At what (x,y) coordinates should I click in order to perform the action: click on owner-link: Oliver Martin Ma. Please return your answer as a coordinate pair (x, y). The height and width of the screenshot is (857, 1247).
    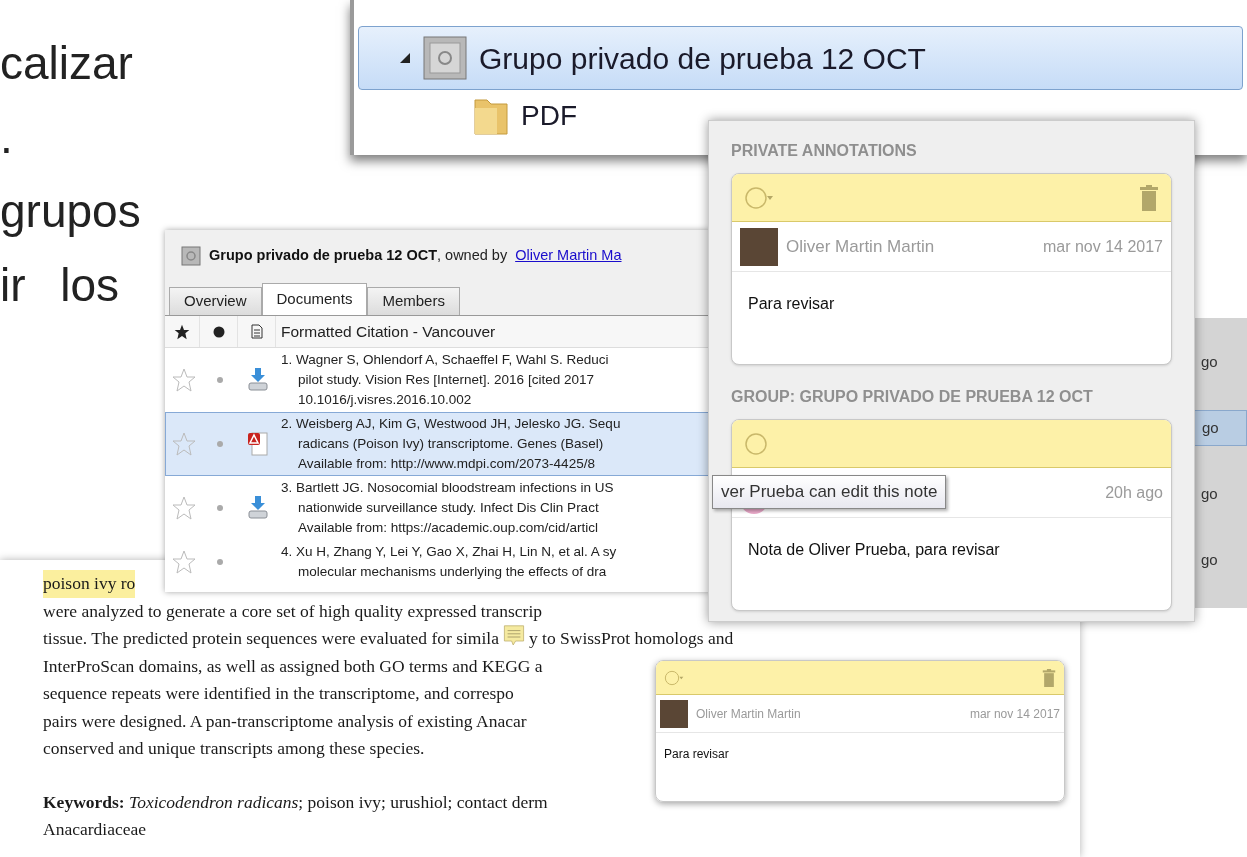
    Looking at the image, I should click on (568, 256).